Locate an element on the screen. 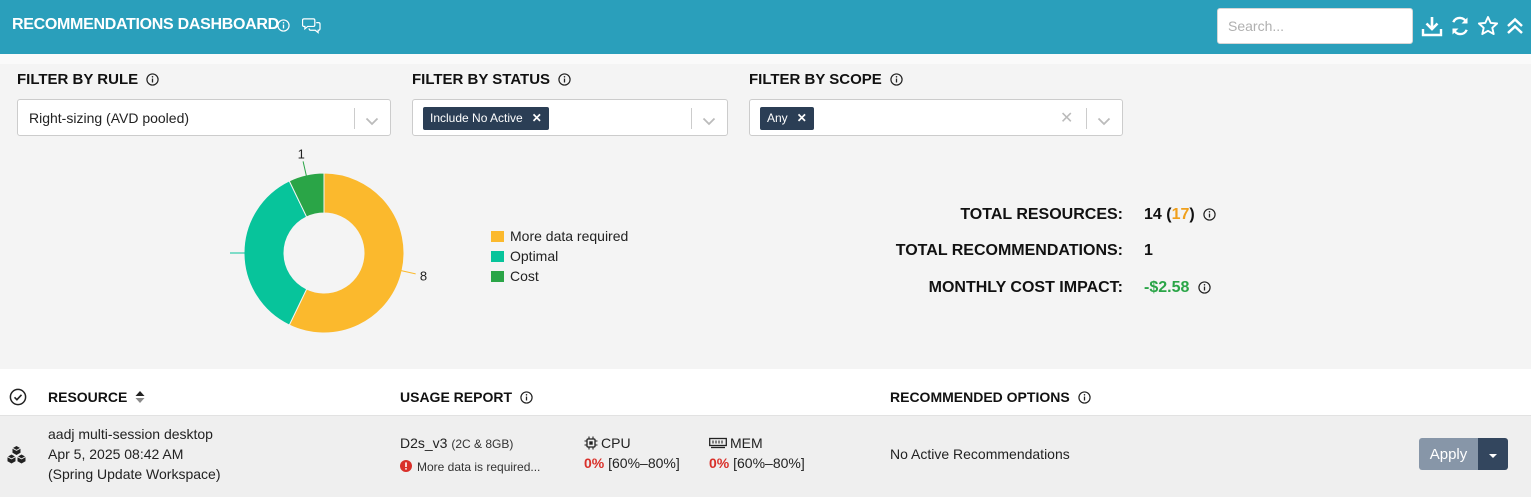 Image resolution: width=1531 pixels, height=497 pixels. header-divider-strip is located at coordinates (765, 59).